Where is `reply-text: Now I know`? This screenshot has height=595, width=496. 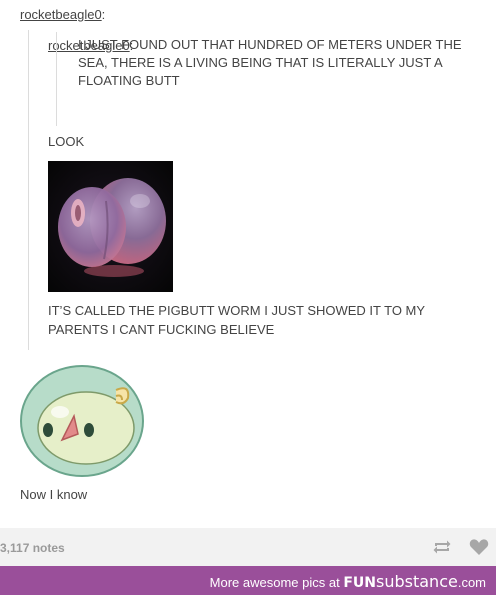
reply-text: Now I know is located at coordinates (54, 494).